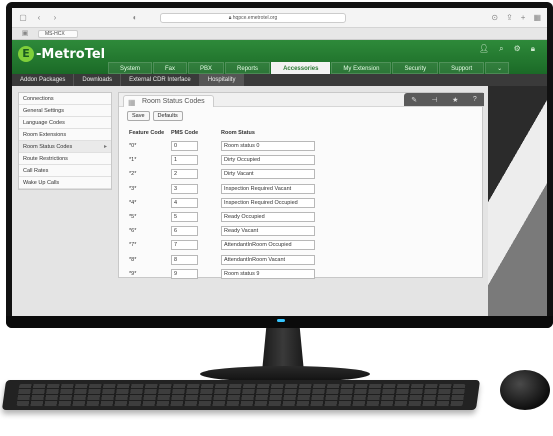  Describe the element at coordinates (65, 171) in the screenshot. I see `sidebar-item-call-rates: Call Rates` at that location.